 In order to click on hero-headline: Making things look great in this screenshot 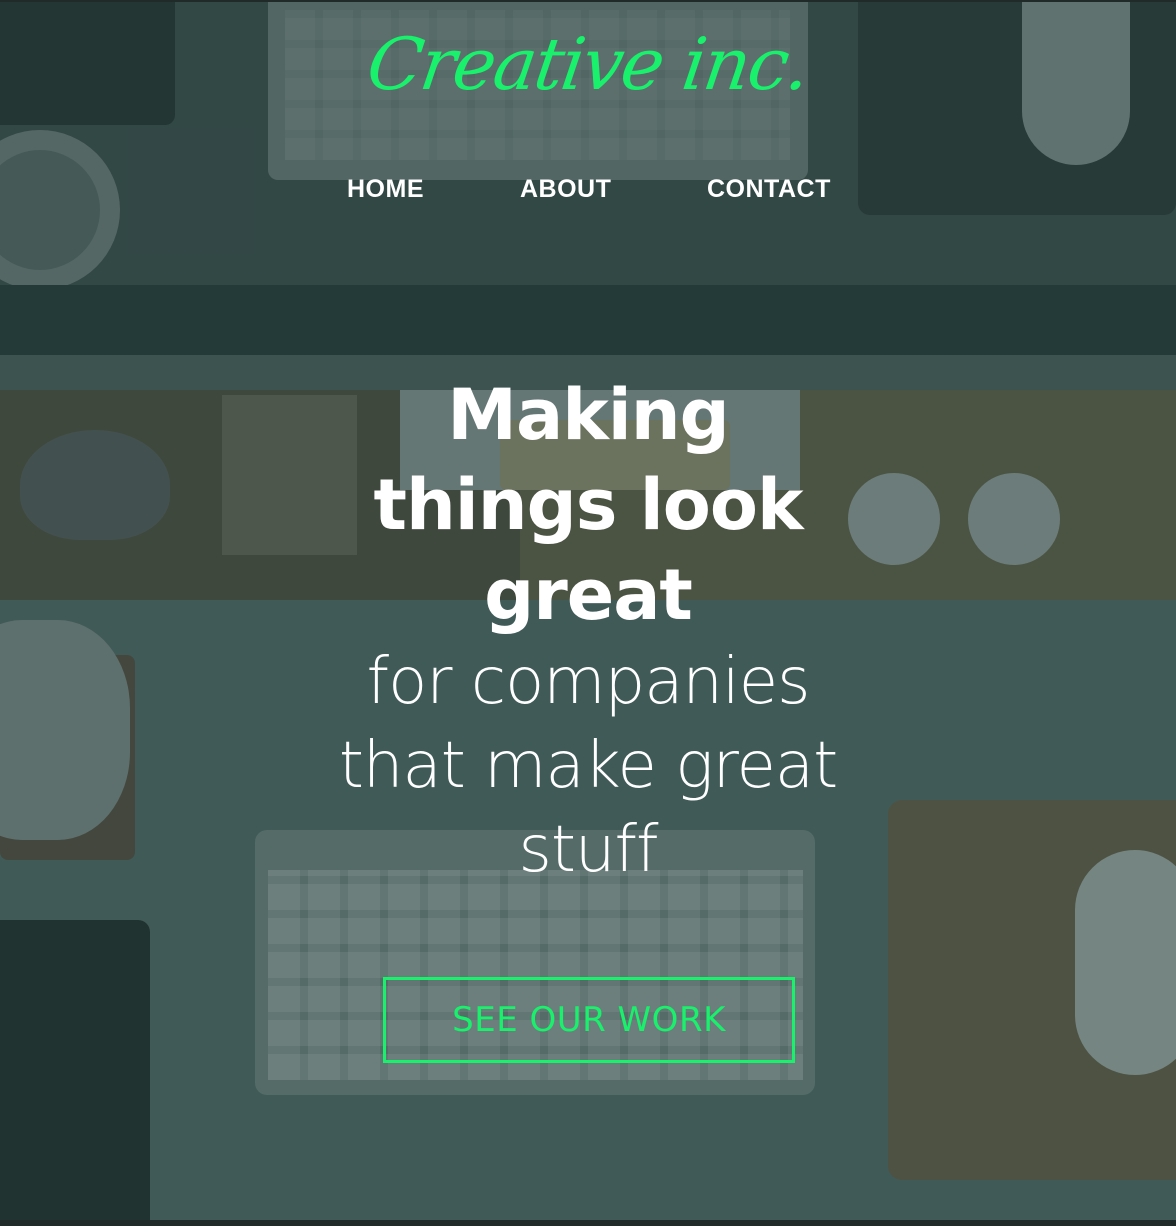, I will do `click(588, 505)`.